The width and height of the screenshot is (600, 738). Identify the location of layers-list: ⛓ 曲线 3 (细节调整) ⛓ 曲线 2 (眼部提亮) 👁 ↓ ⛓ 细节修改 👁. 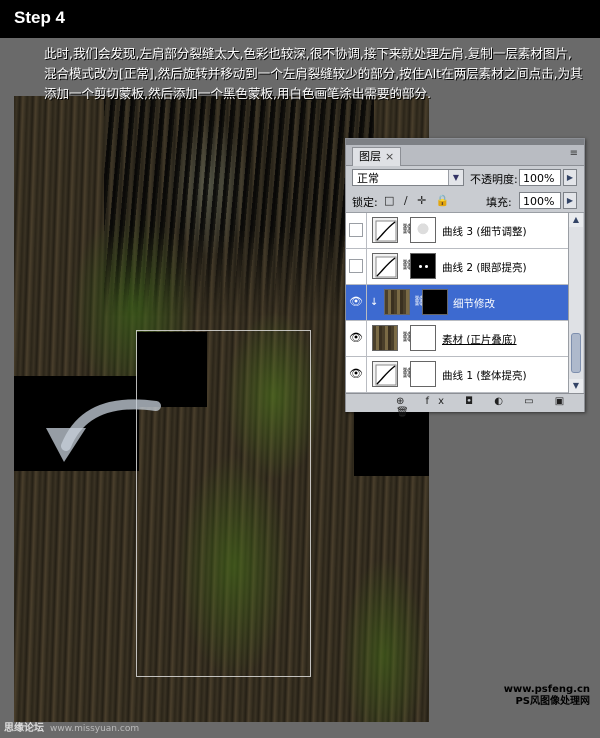
(457, 303).